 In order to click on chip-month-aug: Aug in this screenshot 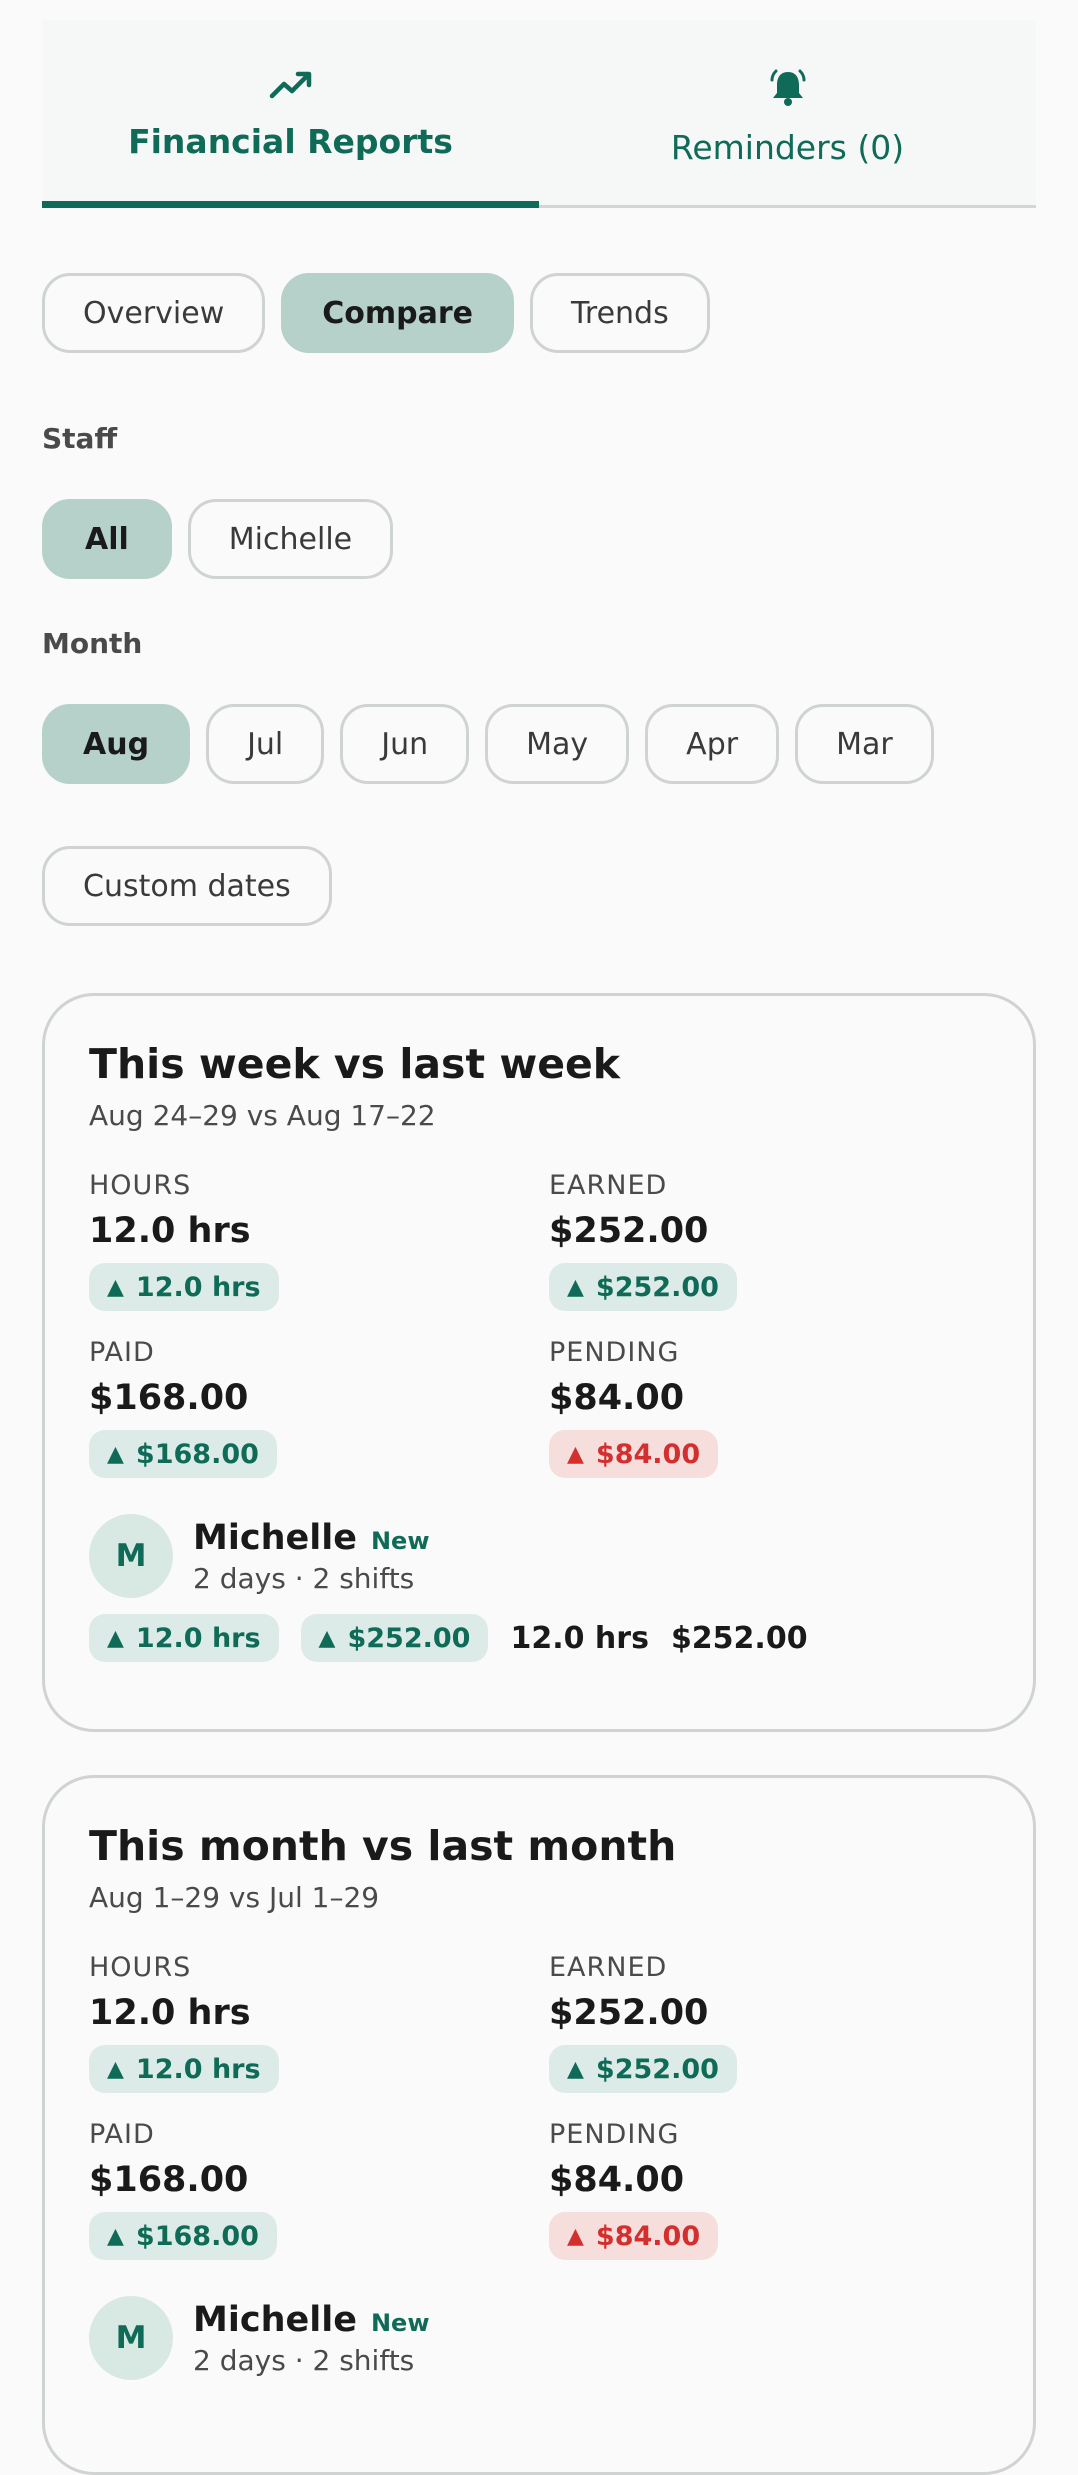, I will do `click(116, 744)`.